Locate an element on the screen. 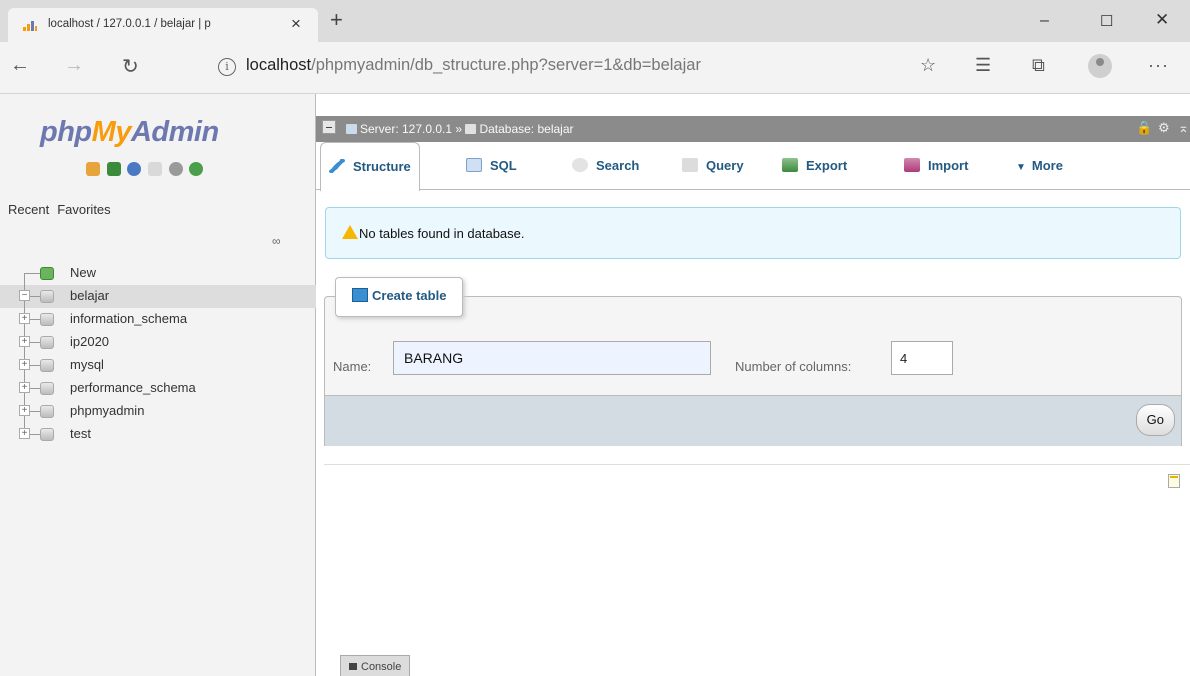 Image resolution: width=1190 pixels, height=676 pixels. console-tab: Console is located at coordinates (375, 665).